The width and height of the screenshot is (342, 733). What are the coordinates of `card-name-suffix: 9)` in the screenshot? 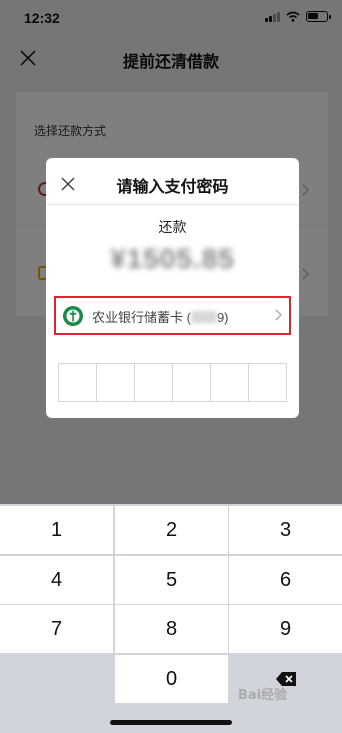 It's located at (222, 317).